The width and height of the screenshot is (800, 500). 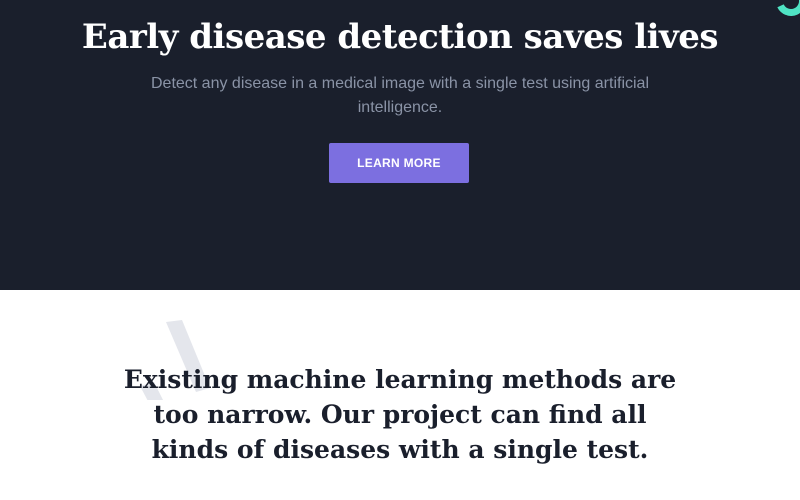 I want to click on learn-more-button: LEARN MORE, so click(x=399, y=163).